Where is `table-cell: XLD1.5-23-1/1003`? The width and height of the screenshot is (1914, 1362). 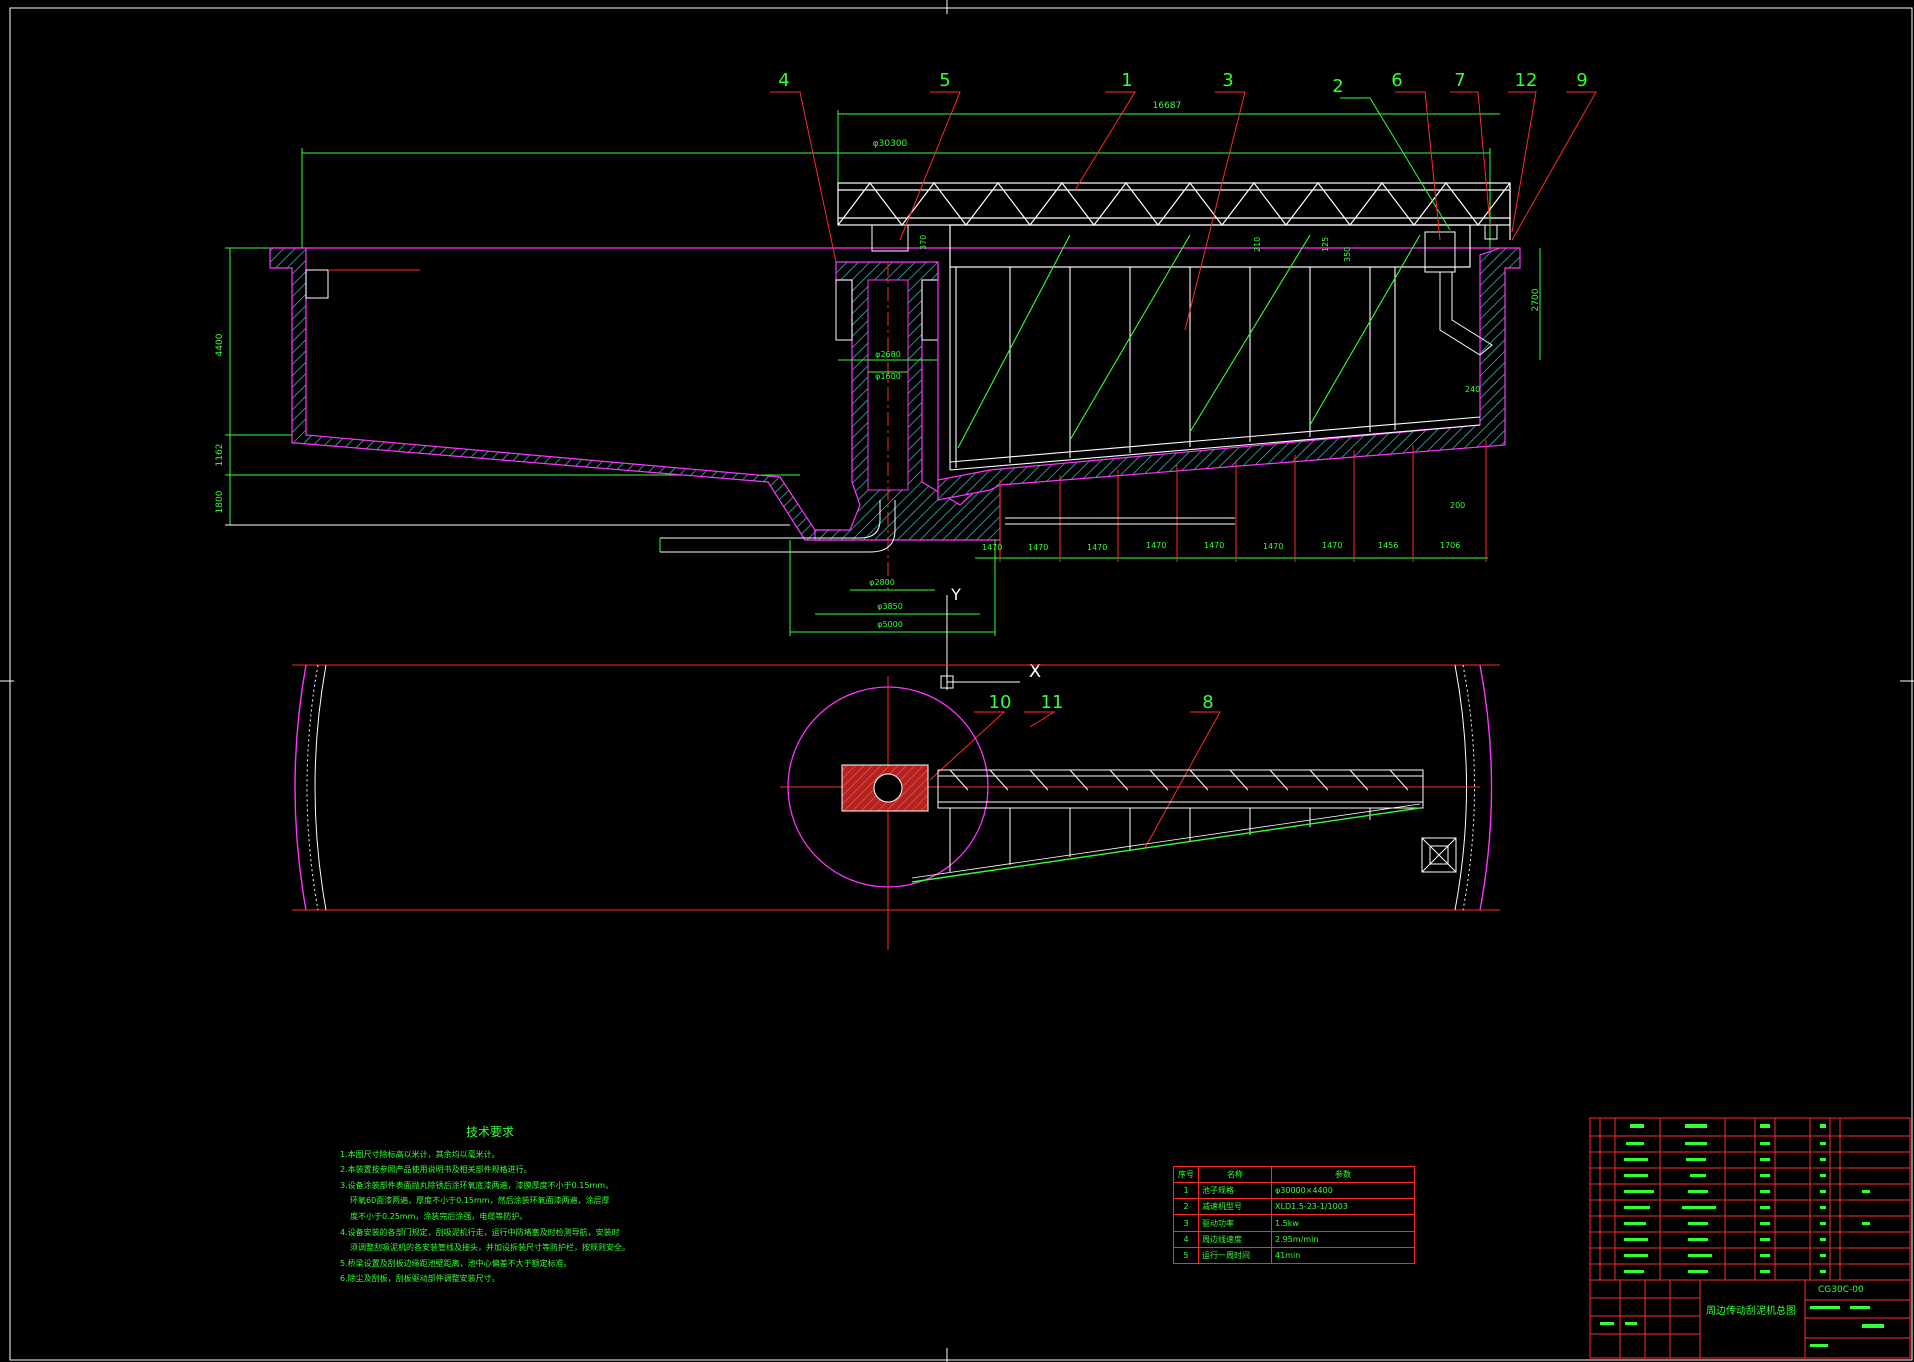
table-cell: XLD1.5-23-1/1003 is located at coordinates (1343, 1207).